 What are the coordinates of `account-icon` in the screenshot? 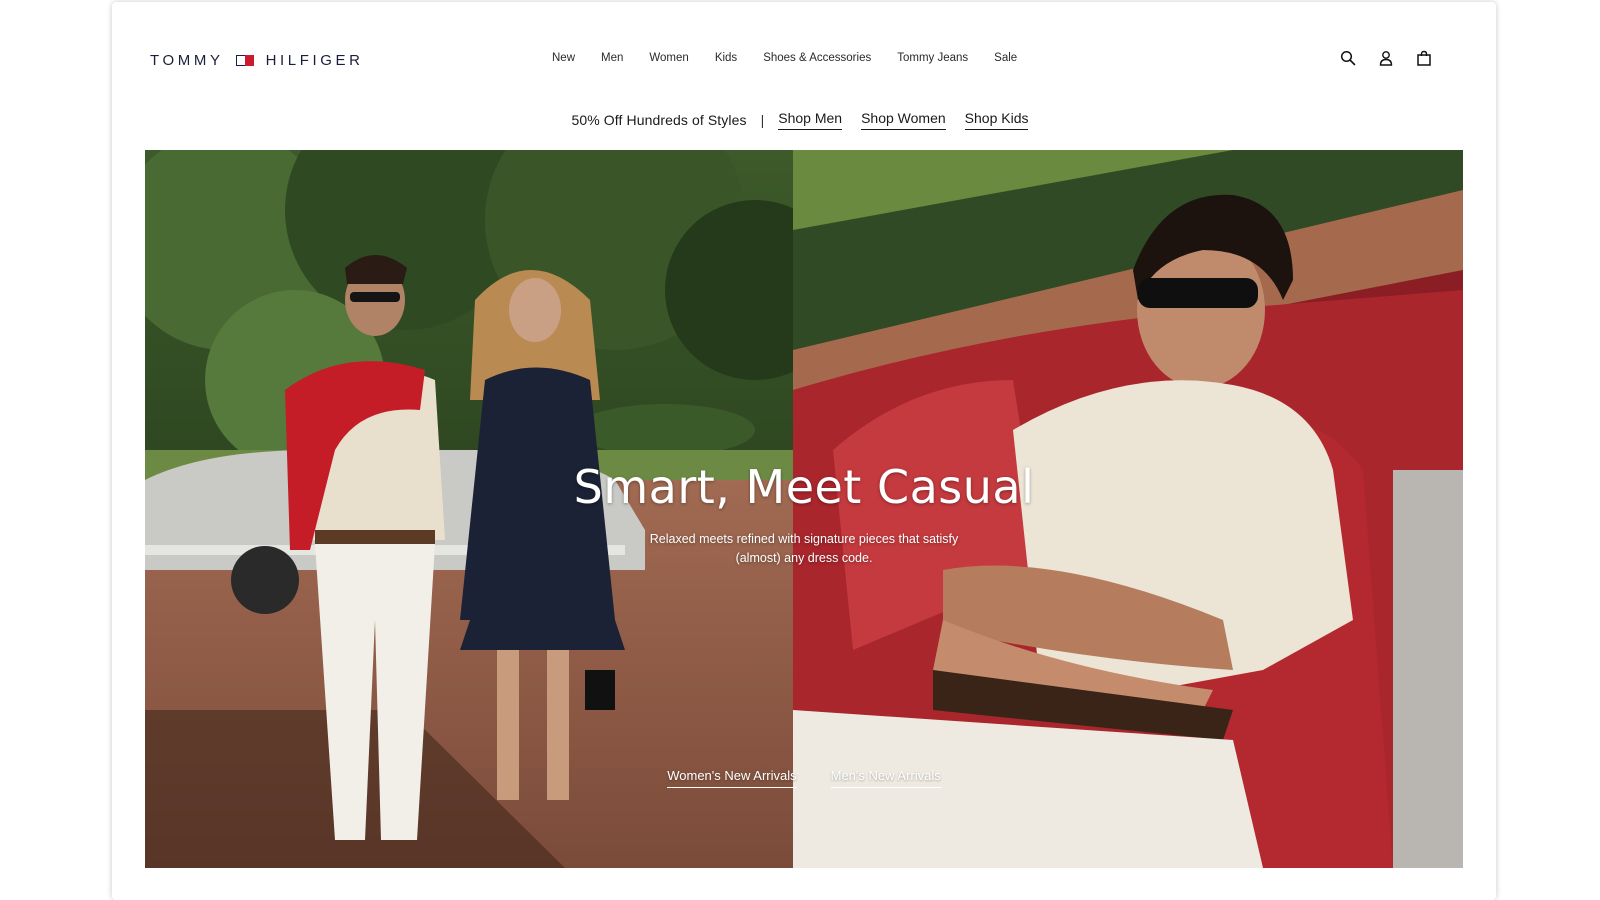 It's located at (1386, 58).